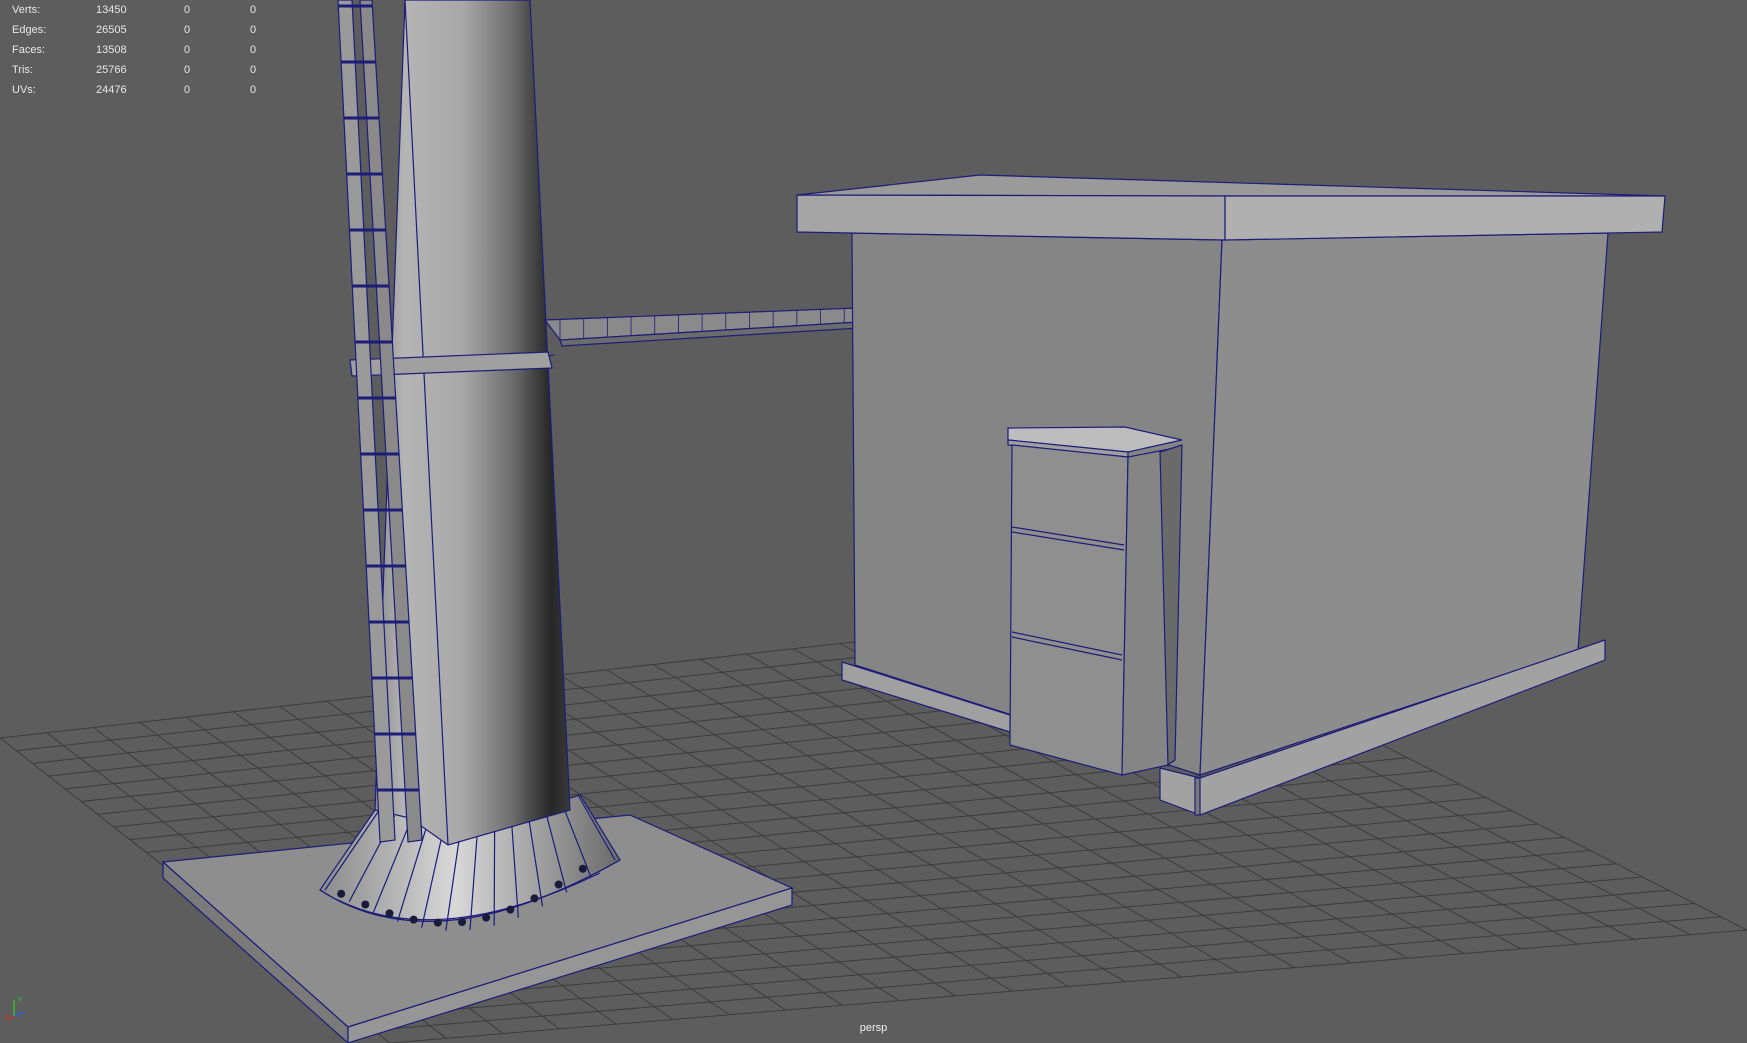 The width and height of the screenshot is (1747, 1043). What do you see at coordinates (26, 10) in the screenshot?
I see `hud-label: Verts:` at bounding box center [26, 10].